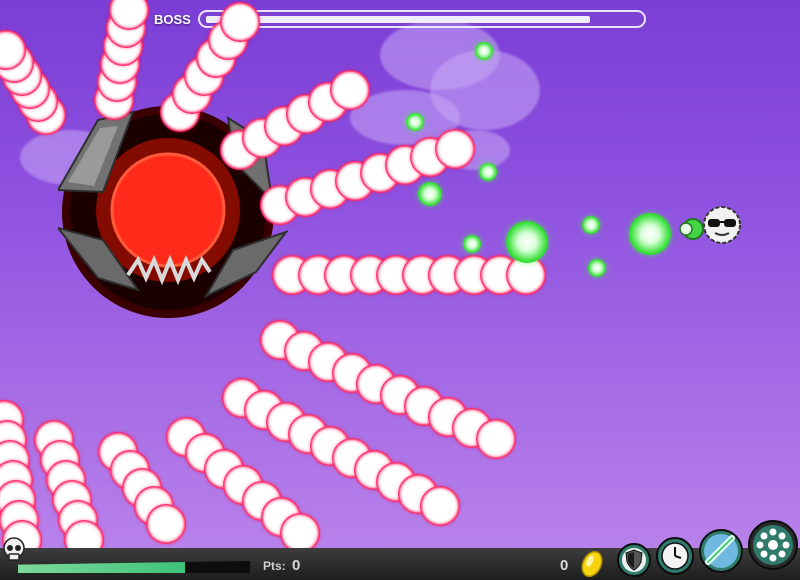 Image resolution: width=800 pixels, height=580 pixels. Describe the element at coordinates (296, 565) in the screenshot. I see `points-value: 0` at that location.